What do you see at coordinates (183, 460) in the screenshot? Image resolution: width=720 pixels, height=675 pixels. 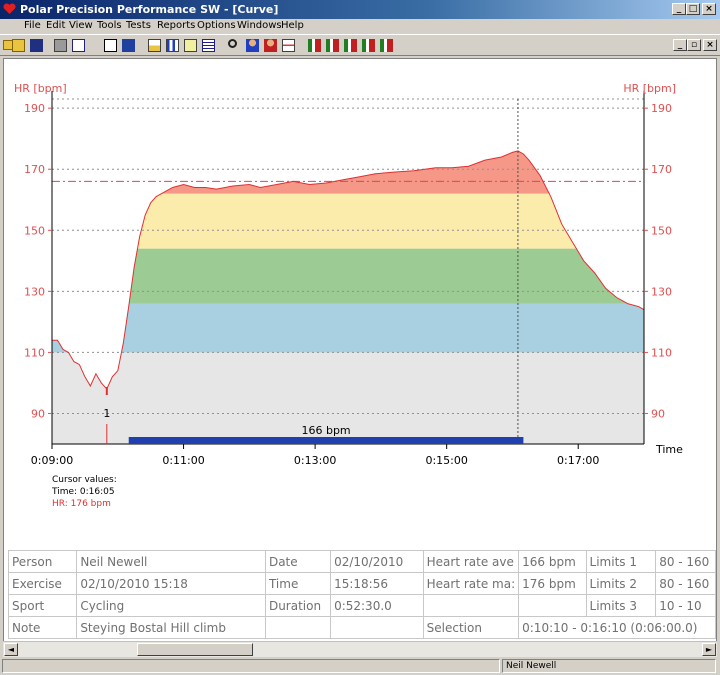 I see `x-tick-label: 0:11:00` at bounding box center [183, 460].